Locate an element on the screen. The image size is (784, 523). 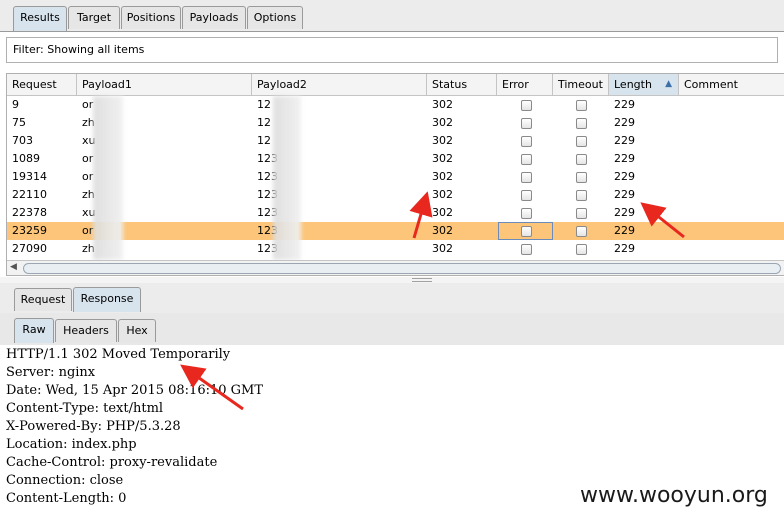
watermark: www.wooyun.org is located at coordinates (674, 495).